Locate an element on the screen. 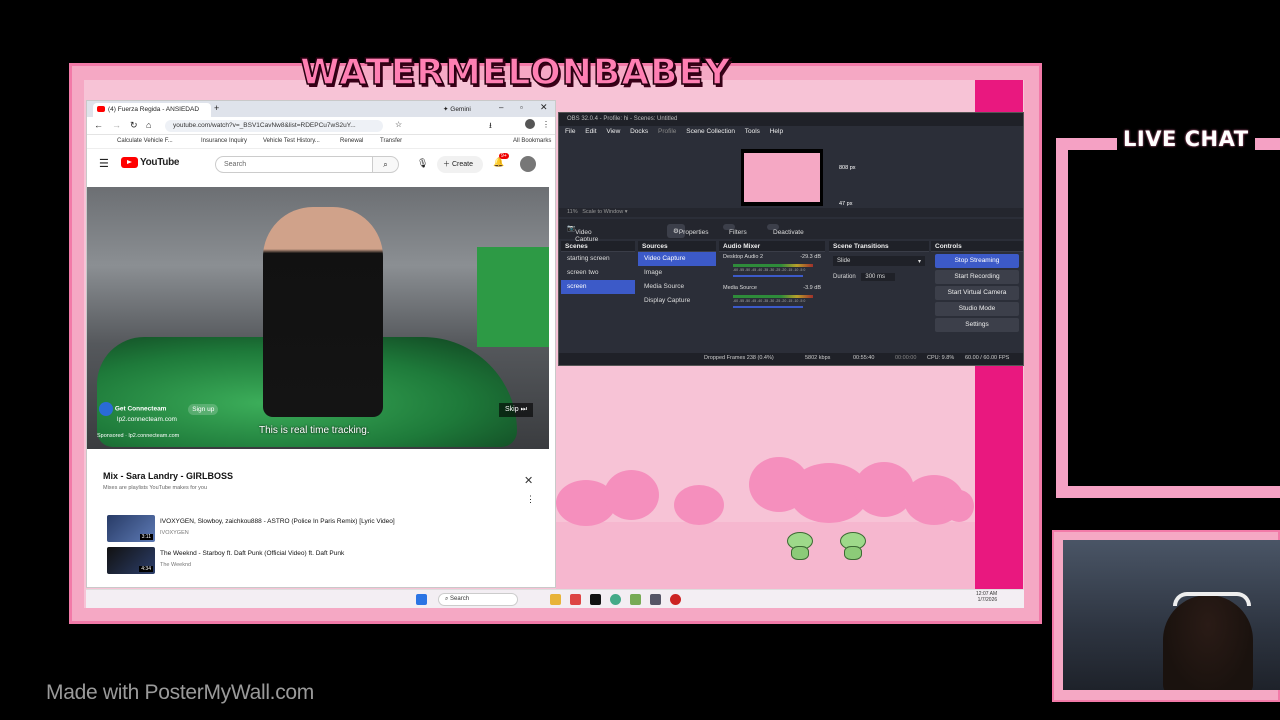 The width and height of the screenshot is (1280, 720). maximize-icon: ▫ is located at coordinates (521, 107).